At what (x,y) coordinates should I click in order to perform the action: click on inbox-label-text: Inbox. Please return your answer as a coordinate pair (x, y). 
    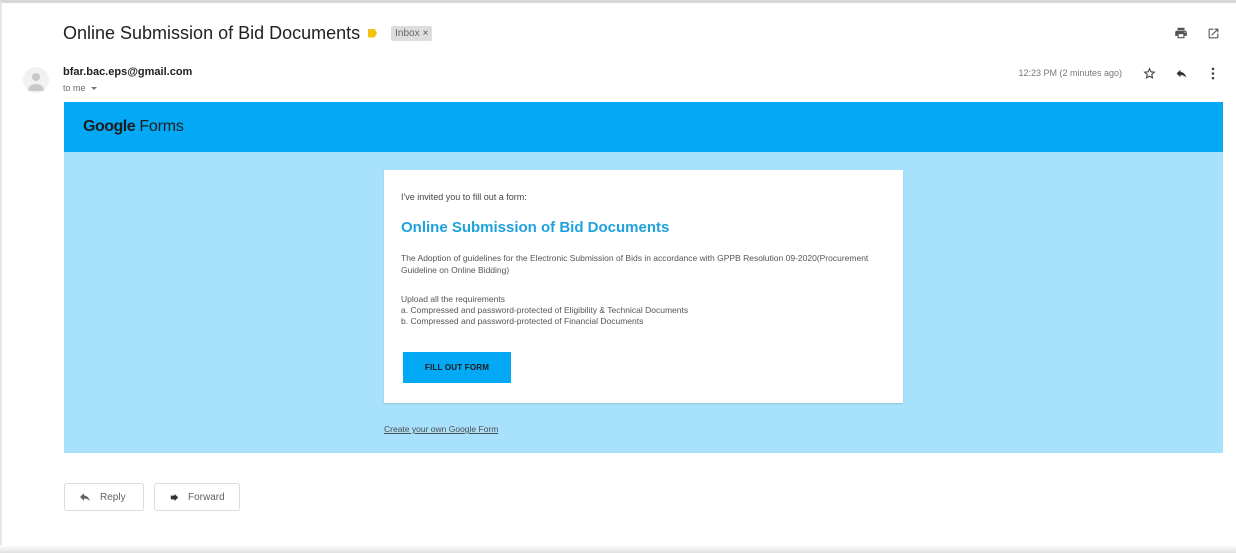
    Looking at the image, I should click on (407, 33).